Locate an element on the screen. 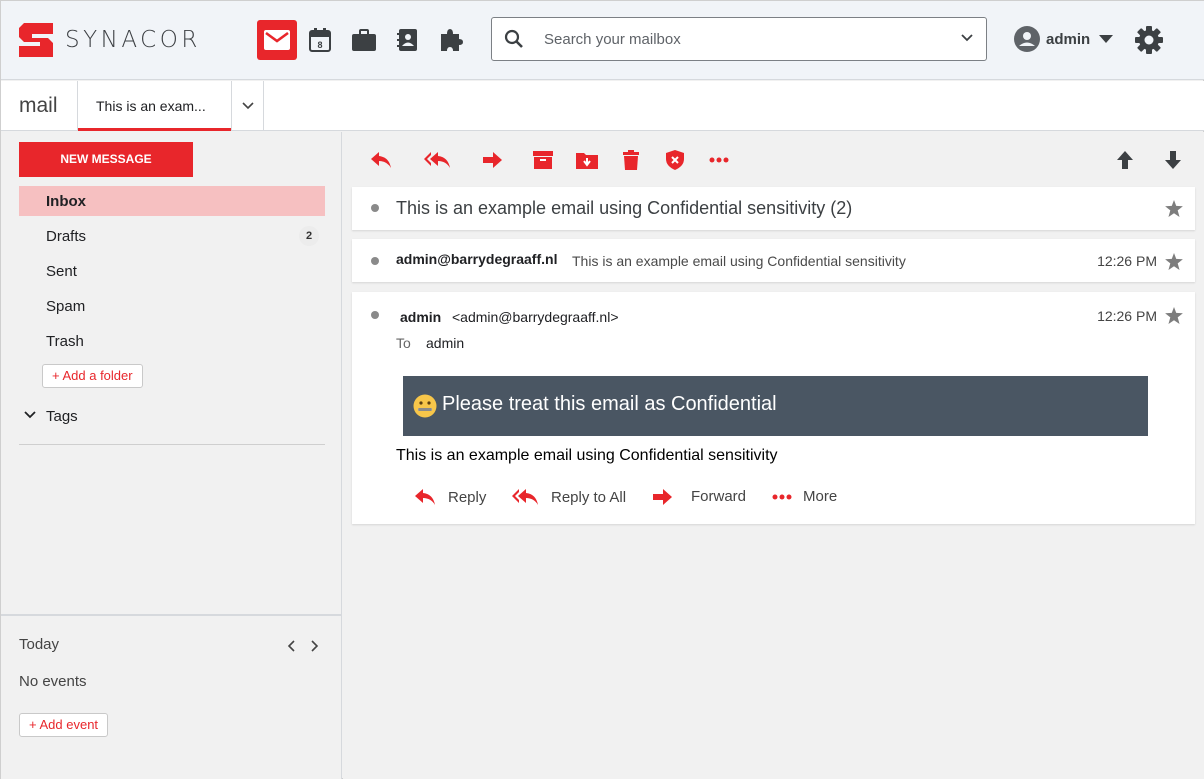 Image resolution: width=1204 pixels, height=779 pixels. chevron-left-icon is located at coordinates (292, 646).